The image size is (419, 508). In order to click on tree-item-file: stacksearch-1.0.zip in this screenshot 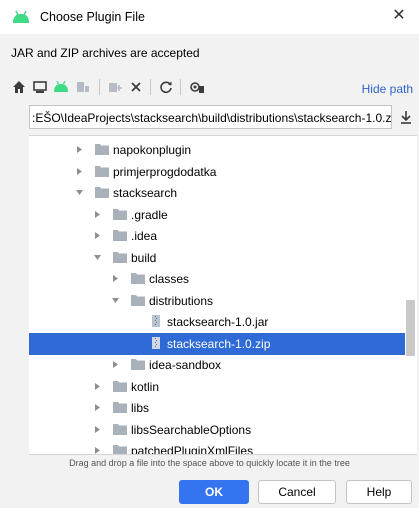, I will do `click(217, 343)`.